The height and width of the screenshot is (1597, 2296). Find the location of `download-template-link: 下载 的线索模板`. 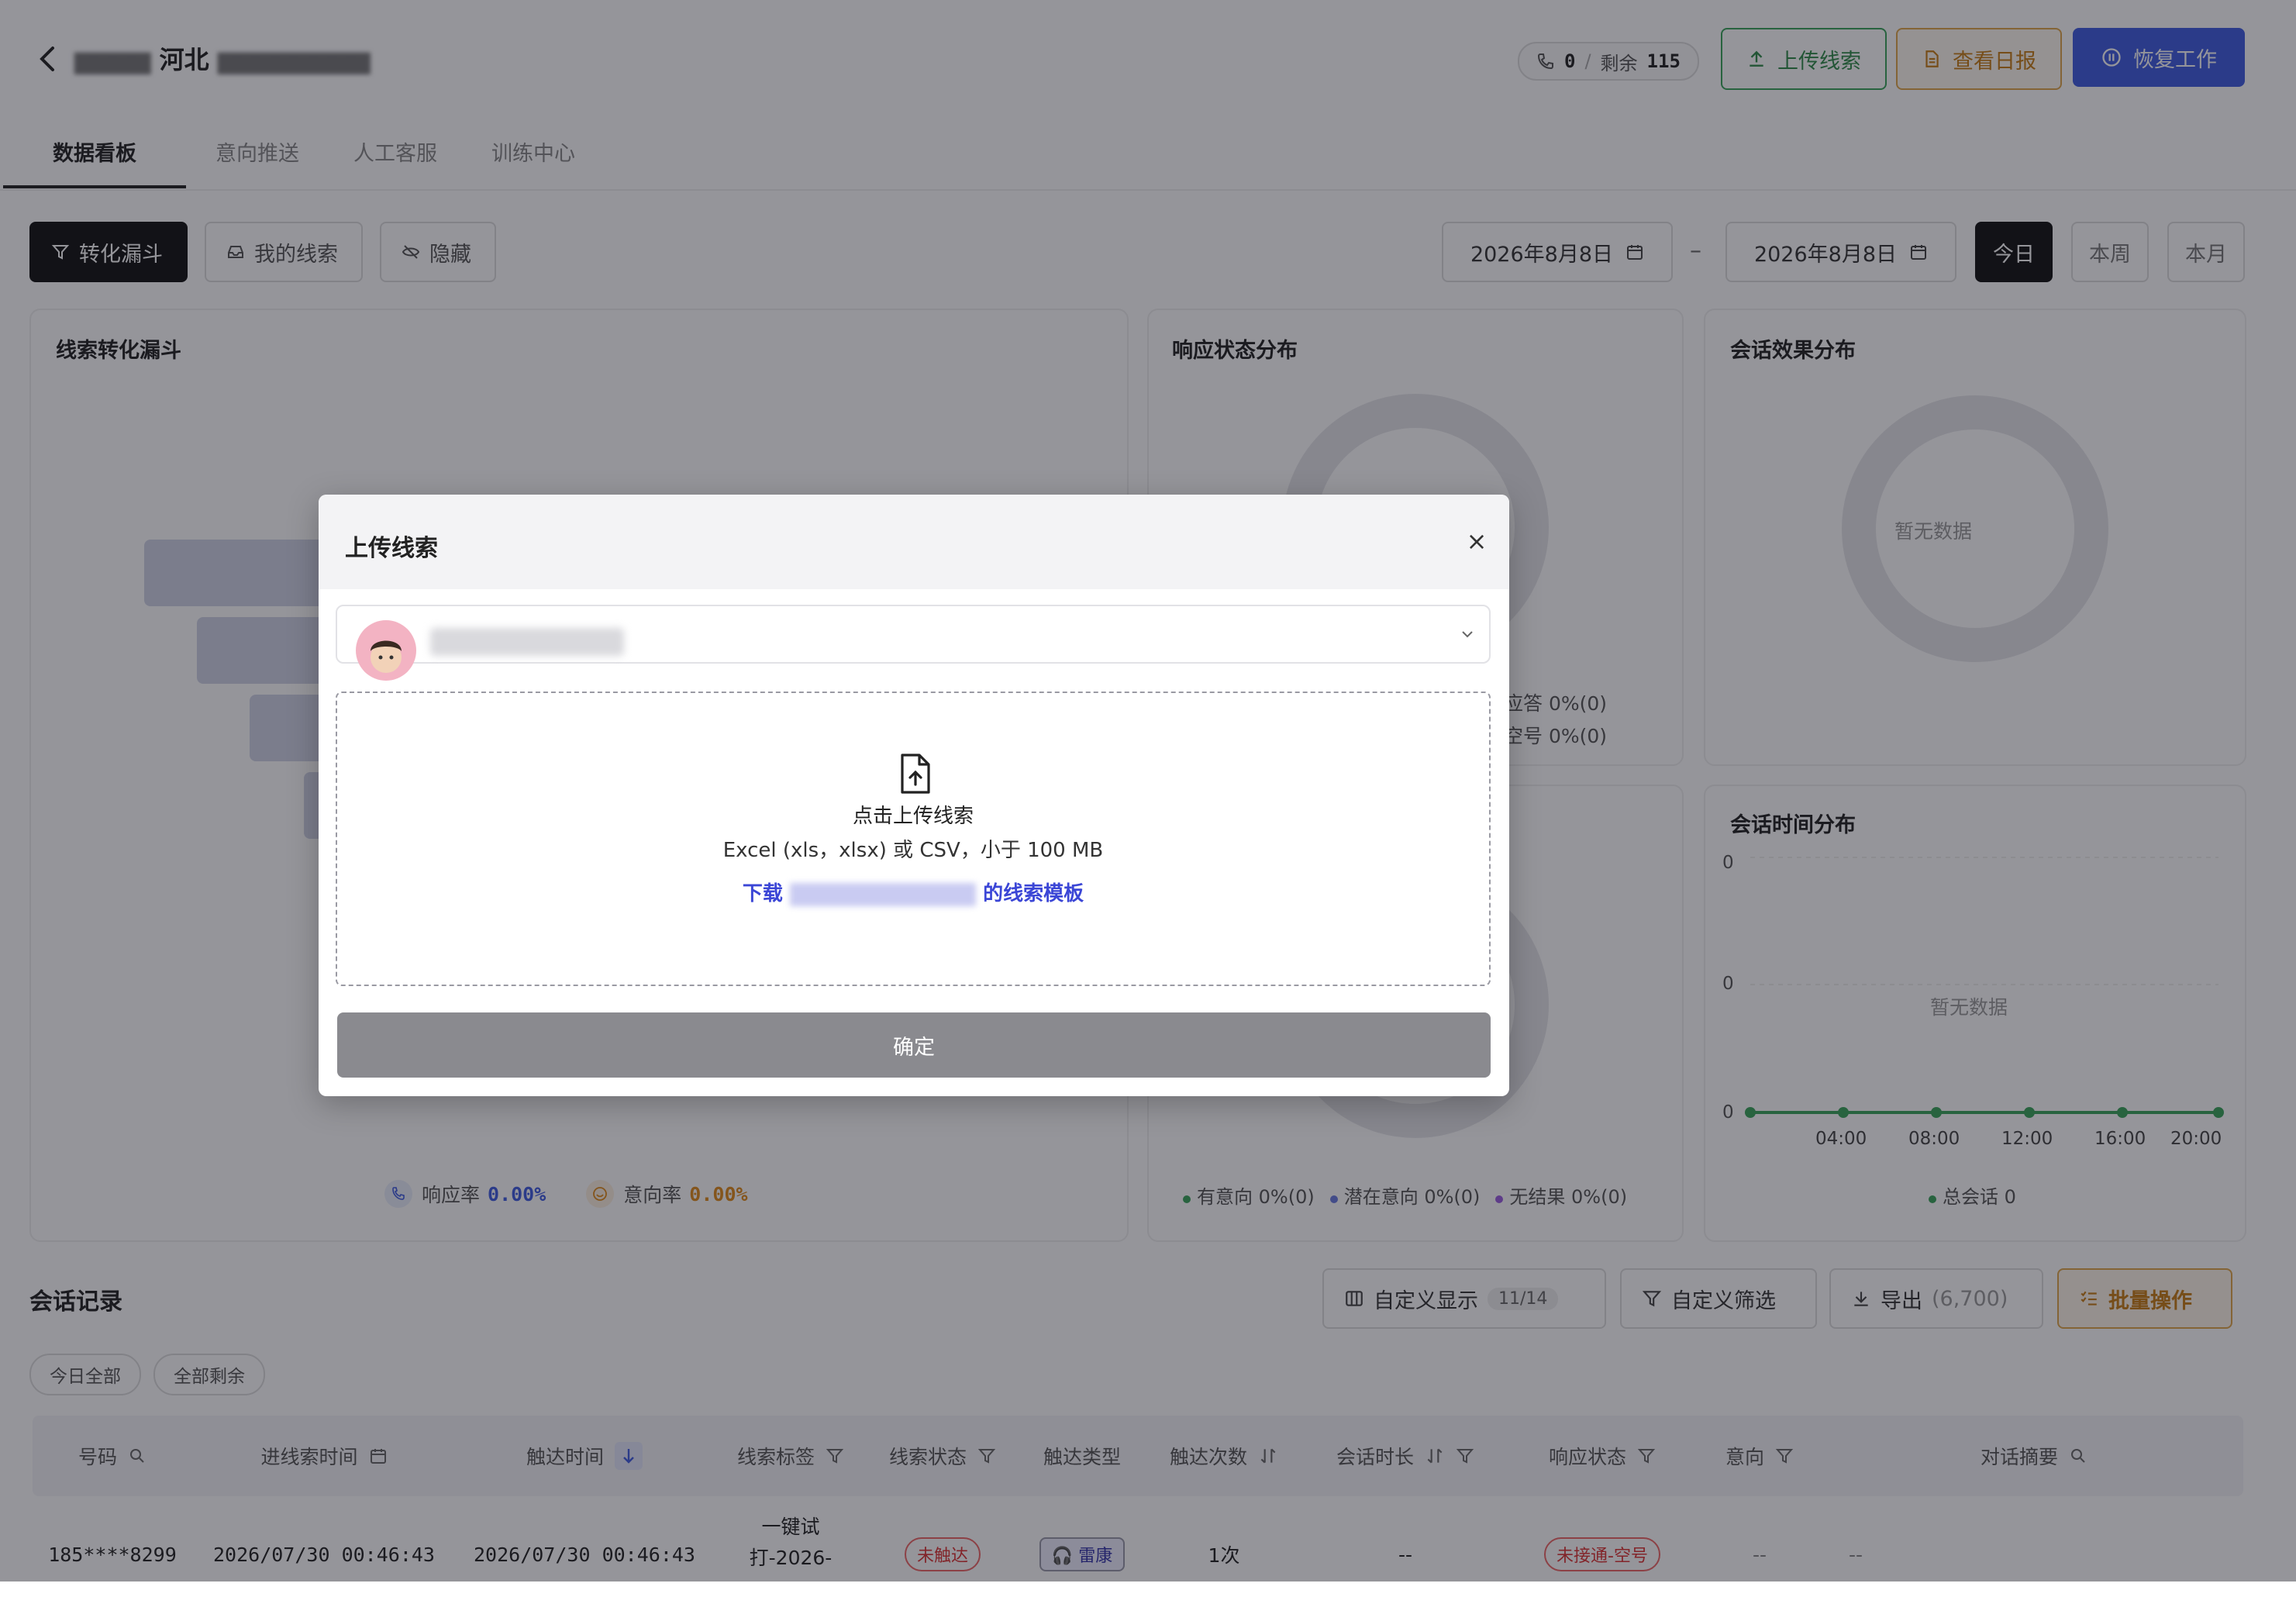

download-template-link: 下载 的线索模板 is located at coordinates (913, 892).